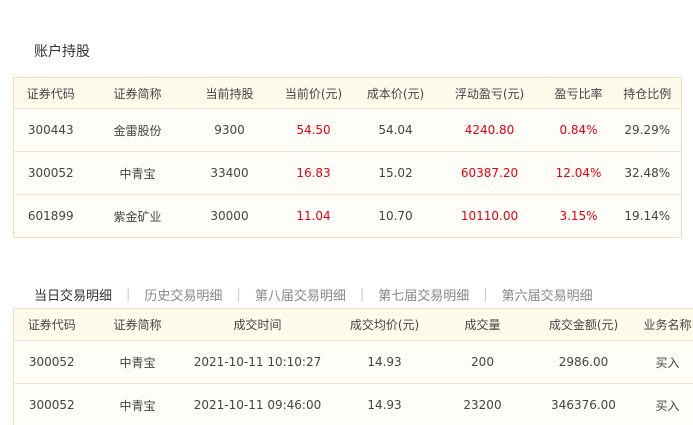  Describe the element at coordinates (313, 173) in the screenshot. I see `cell-price: 16.83` at that location.